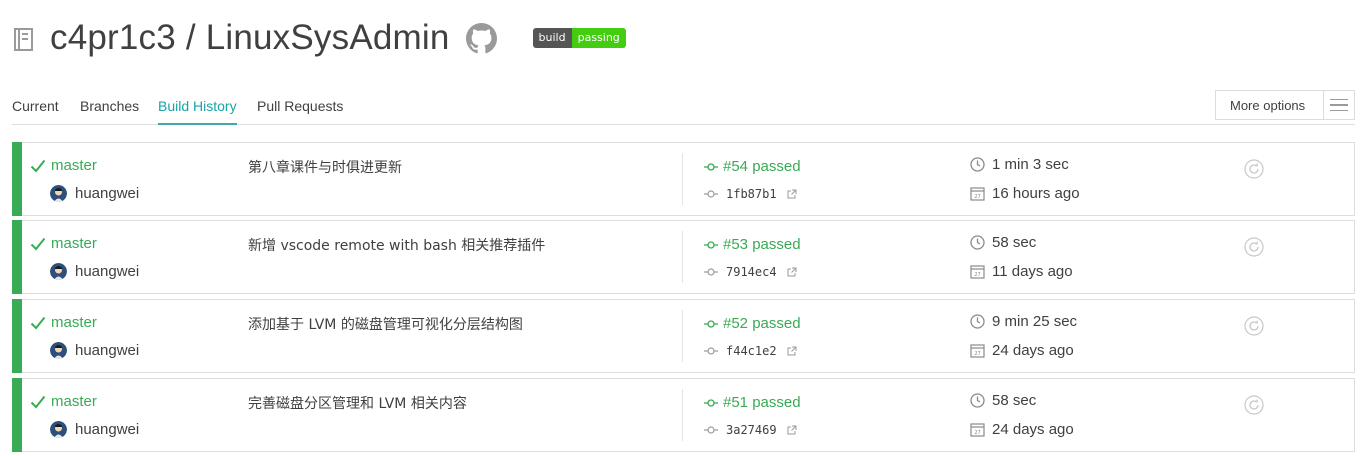 The width and height of the screenshot is (1364, 456). Describe the element at coordinates (325, 168) in the screenshot. I see `commit-message: 第八章课件与时俱进更新` at that location.